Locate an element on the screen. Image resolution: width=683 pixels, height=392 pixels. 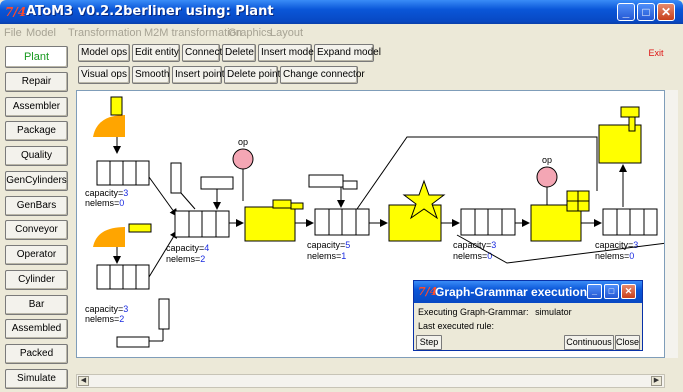
menu-file: File is located at coordinates (13, 33).